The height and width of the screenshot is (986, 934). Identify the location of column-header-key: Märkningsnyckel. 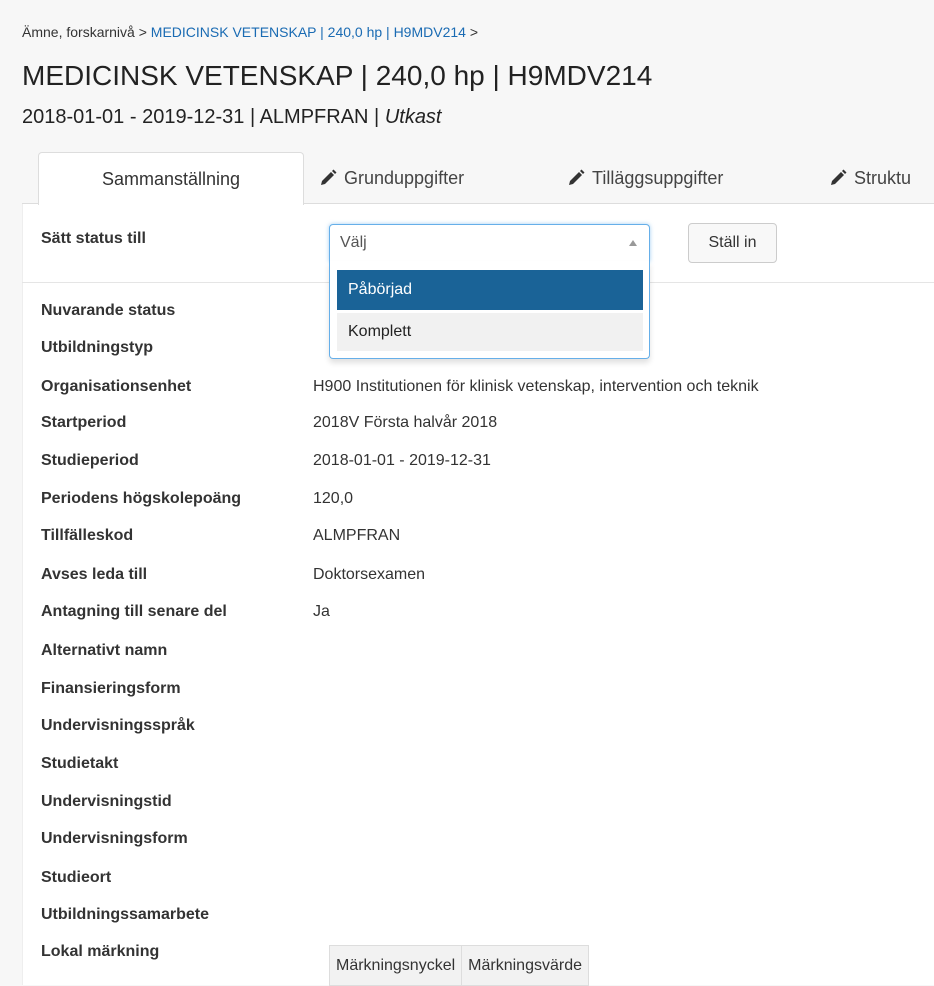
(395, 965).